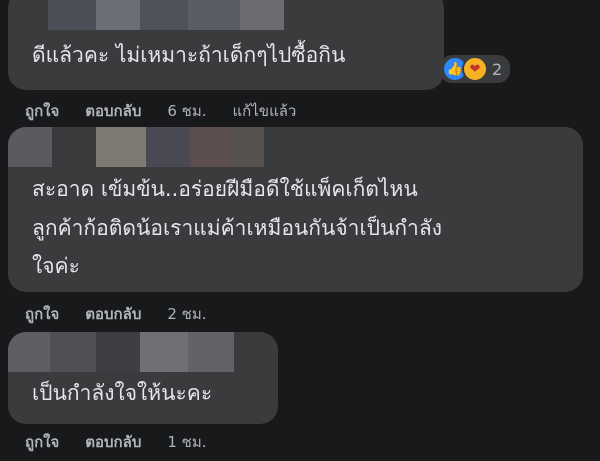 The height and width of the screenshot is (461, 600). What do you see at coordinates (189, 55) in the screenshot?
I see `comment-text: ดีแล้วคะ ไม่เหมาะถ้าเด็กๆไปซื้อกิน` at bounding box center [189, 55].